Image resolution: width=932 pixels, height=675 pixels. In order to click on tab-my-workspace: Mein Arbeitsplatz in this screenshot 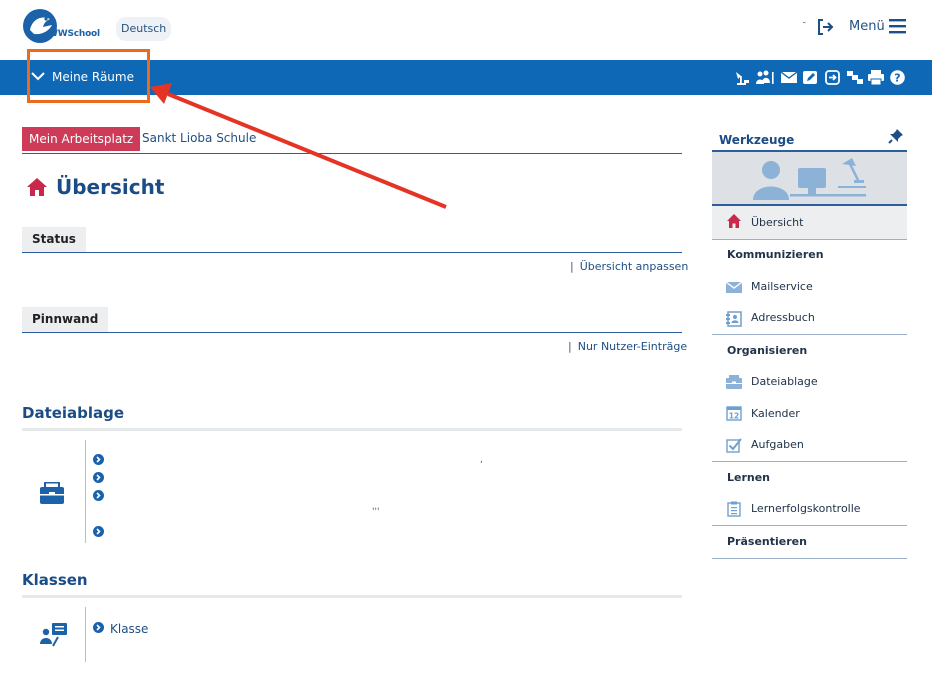, I will do `click(81, 139)`.